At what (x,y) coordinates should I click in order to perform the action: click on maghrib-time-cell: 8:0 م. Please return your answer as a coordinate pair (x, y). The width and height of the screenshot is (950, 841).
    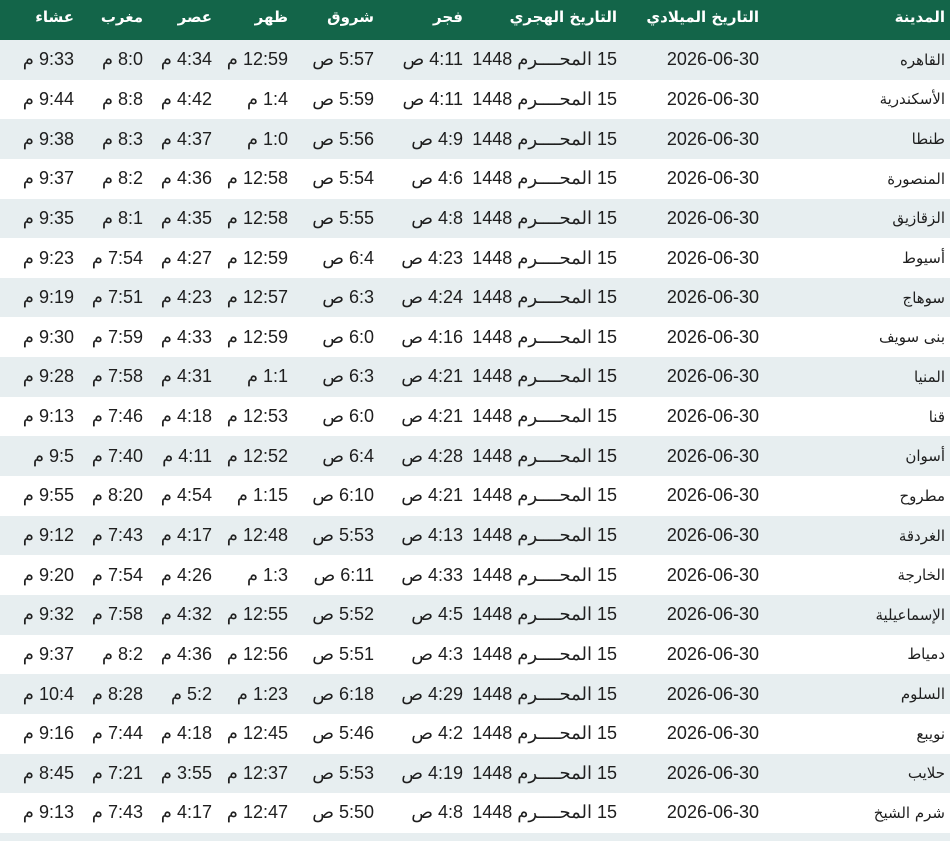
    Looking at the image, I should click on (122, 59).